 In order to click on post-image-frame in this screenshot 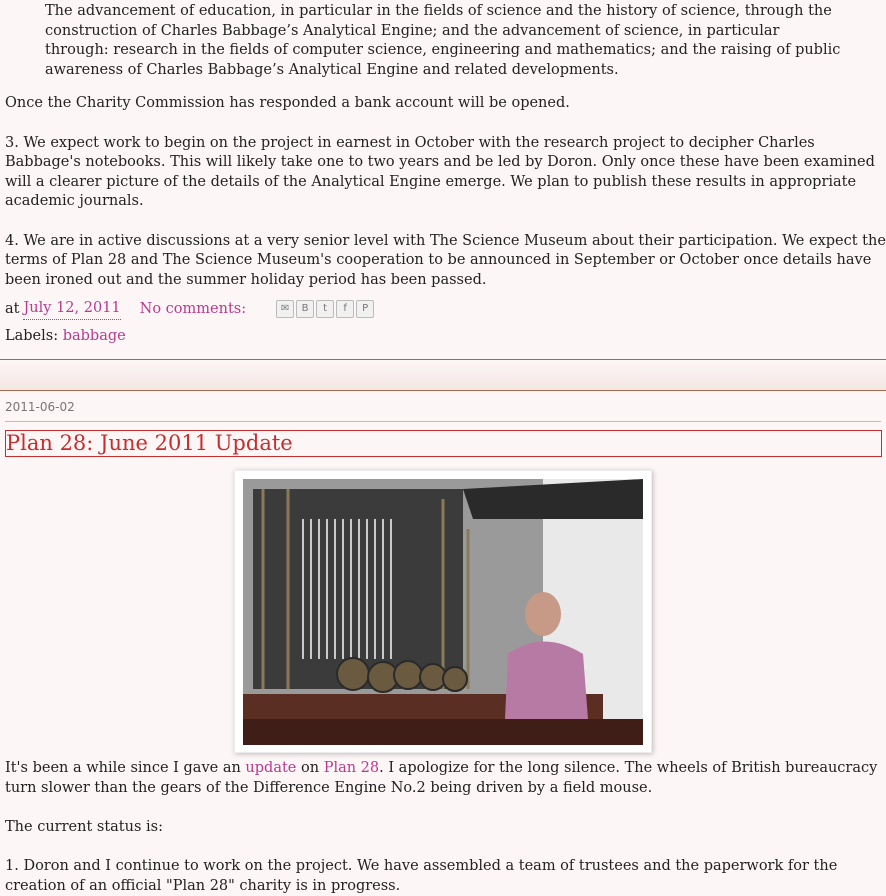, I will do `click(443, 611)`.